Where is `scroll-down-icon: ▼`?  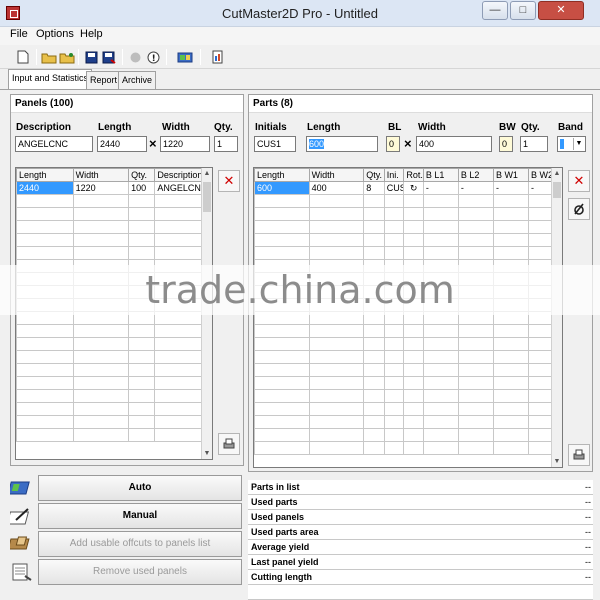
scroll-down-icon: ▼ is located at coordinates (207, 453).